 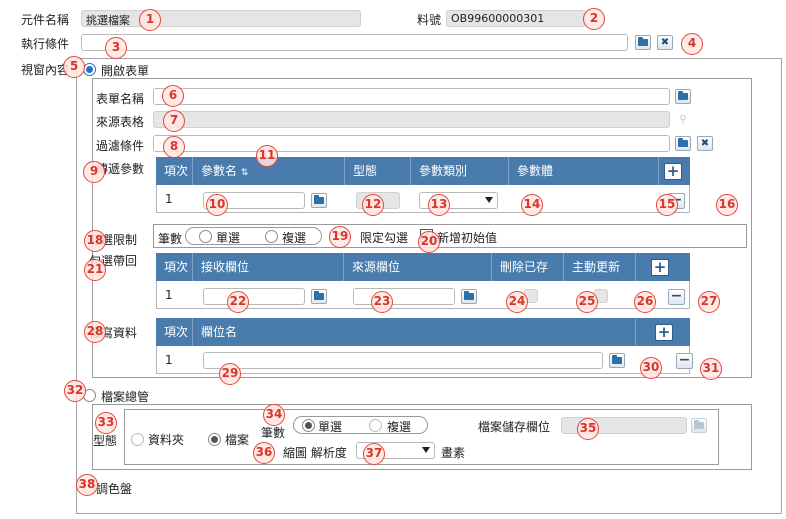 What do you see at coordinates (137, 439) in the screenshot?
I see `type-folder-radio` at bounding box center [137, 439].